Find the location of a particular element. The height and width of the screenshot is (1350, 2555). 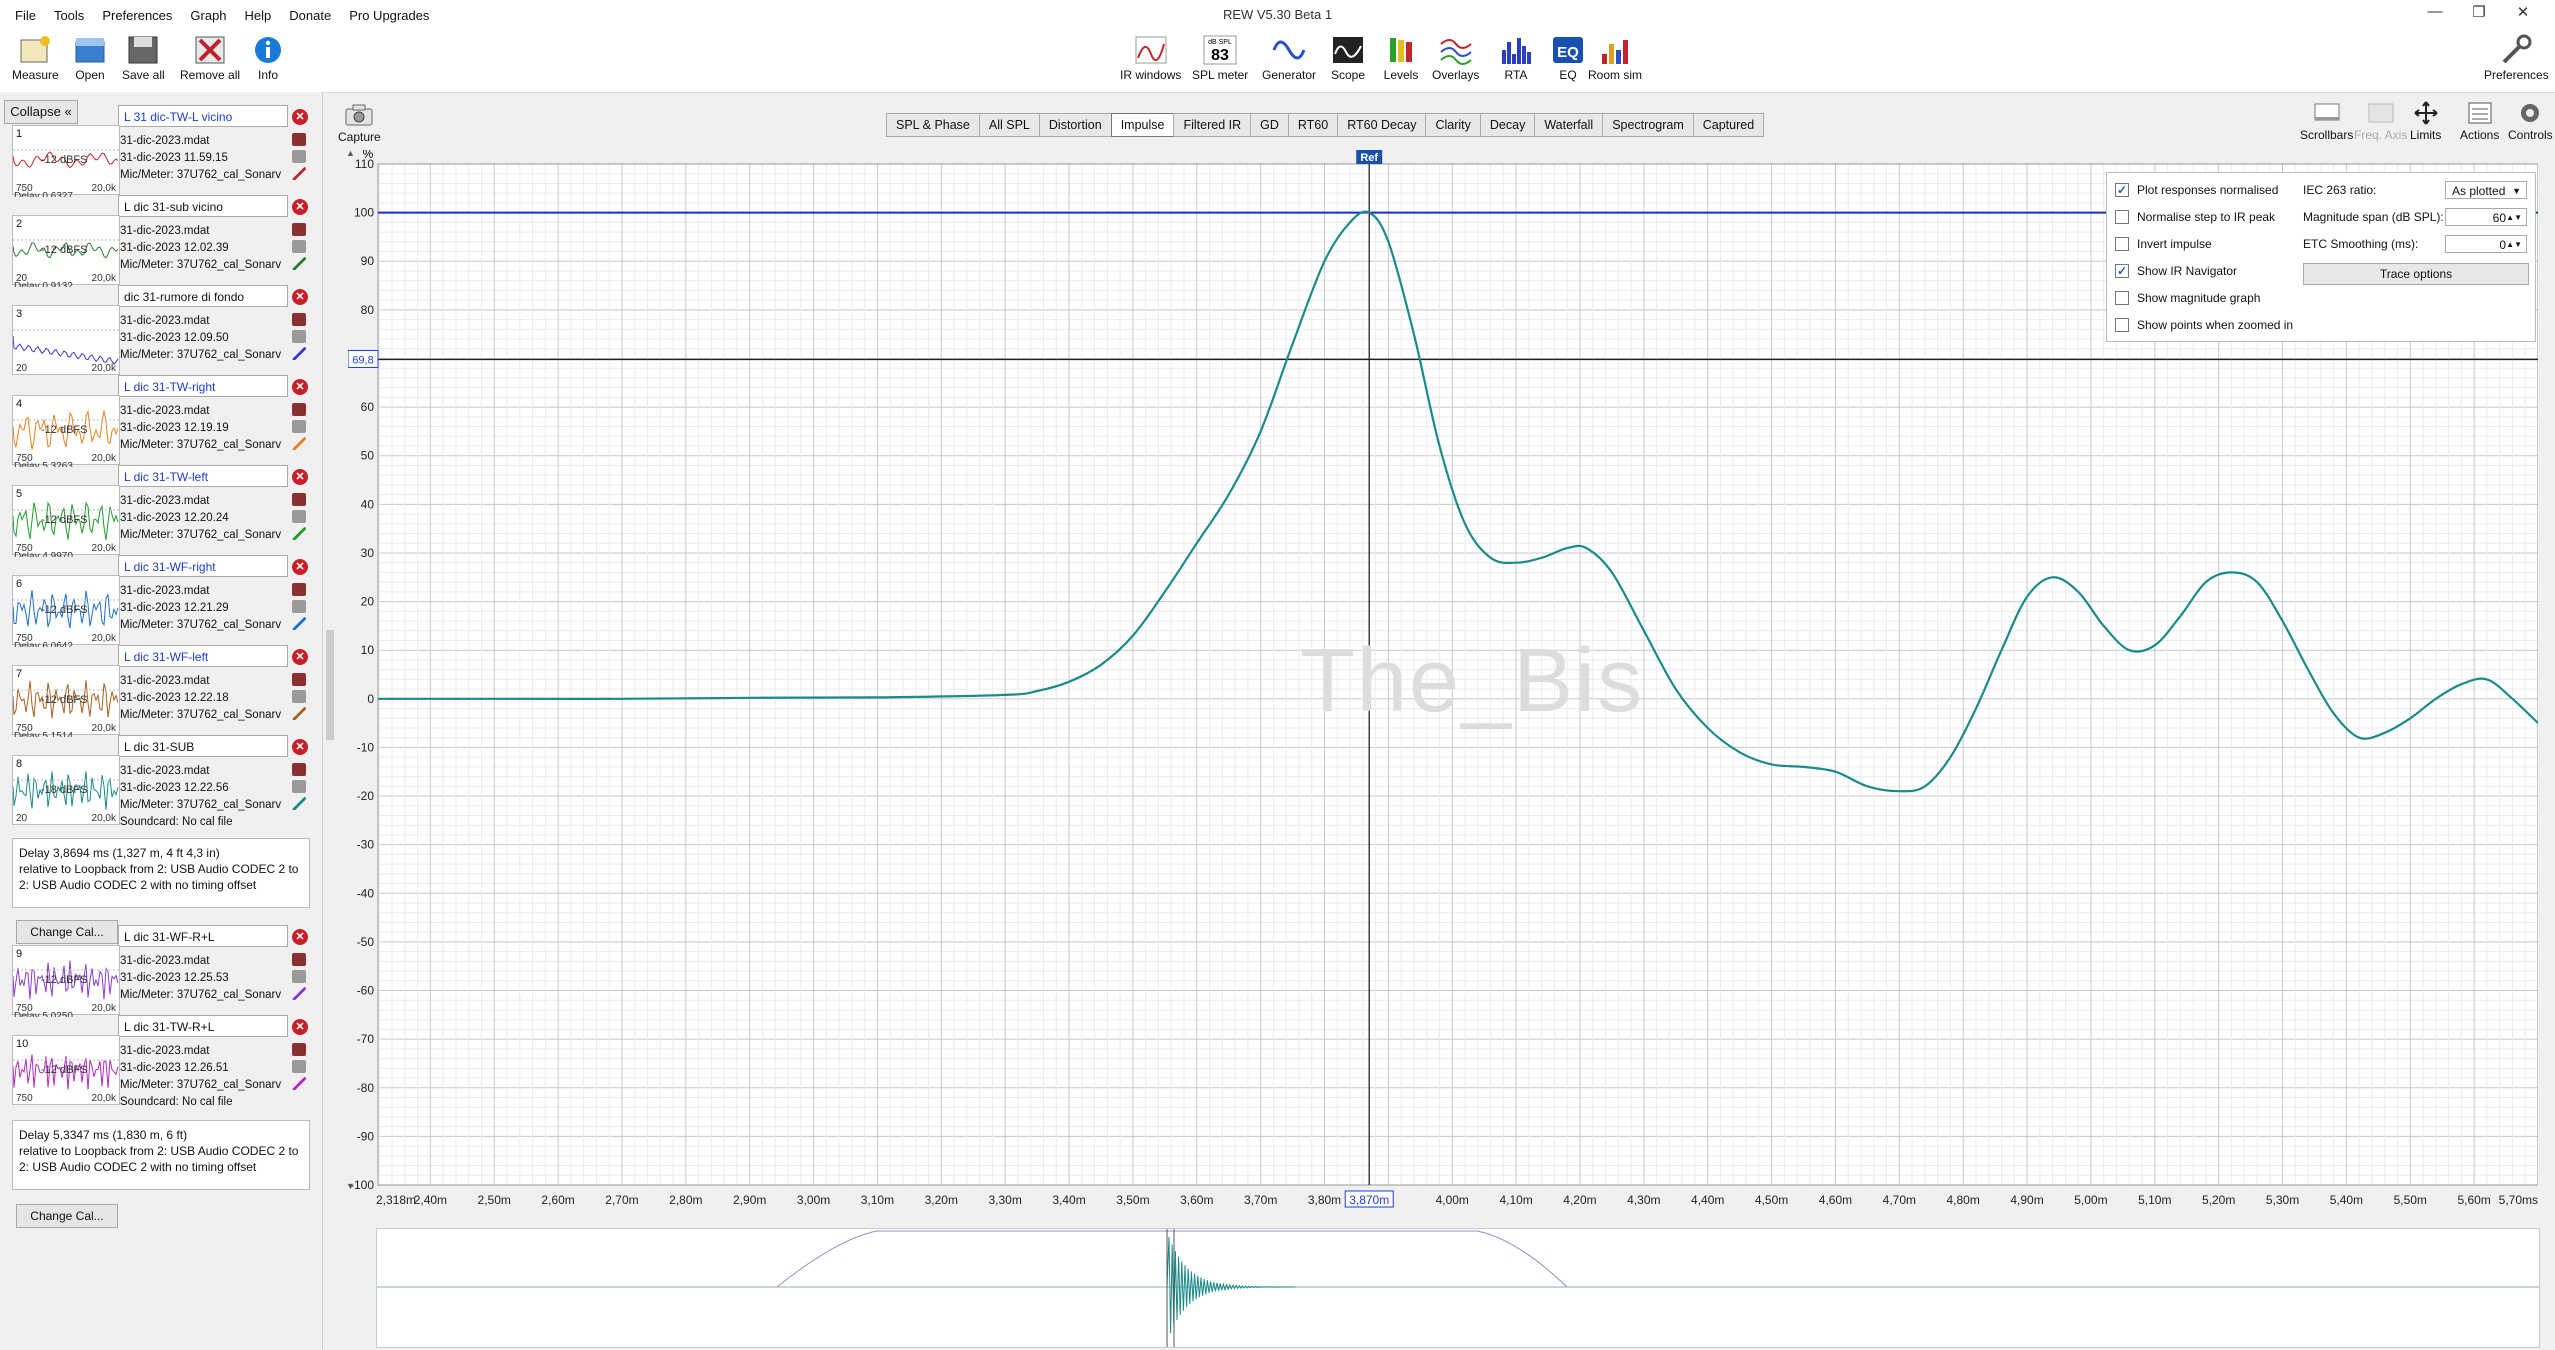

info-button: Info is located at coordinates (268, 58).